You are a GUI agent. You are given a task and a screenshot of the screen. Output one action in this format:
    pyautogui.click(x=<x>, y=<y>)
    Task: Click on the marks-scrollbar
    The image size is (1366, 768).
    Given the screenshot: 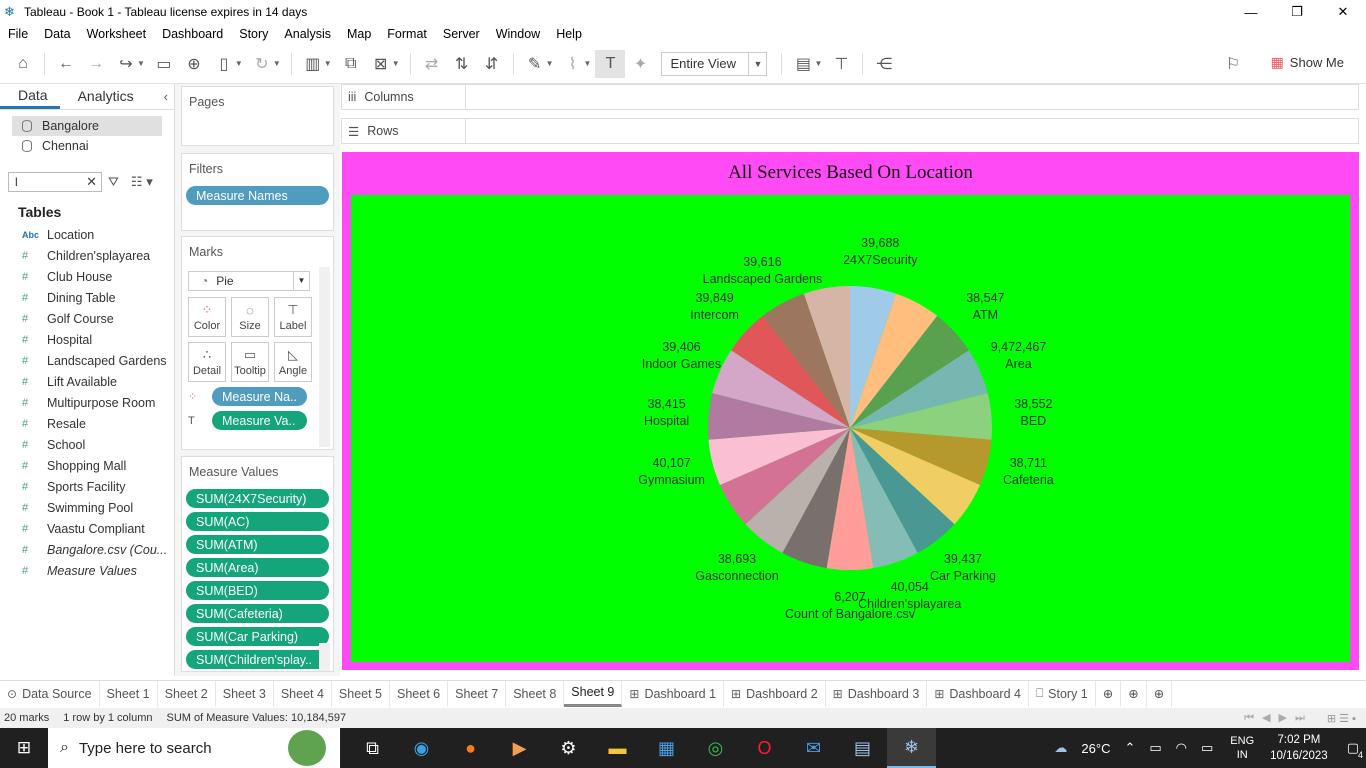 What is the action you would take?
    pyautogui.click(x=324, y=357)
    